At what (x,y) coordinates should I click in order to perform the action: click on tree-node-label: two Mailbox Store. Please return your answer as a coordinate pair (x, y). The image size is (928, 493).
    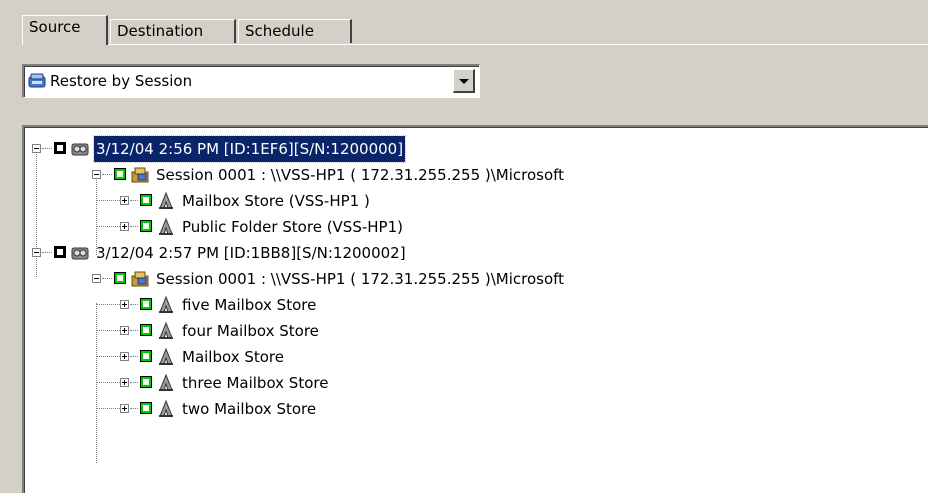
    Looking at the image, I should click on (249, 409).